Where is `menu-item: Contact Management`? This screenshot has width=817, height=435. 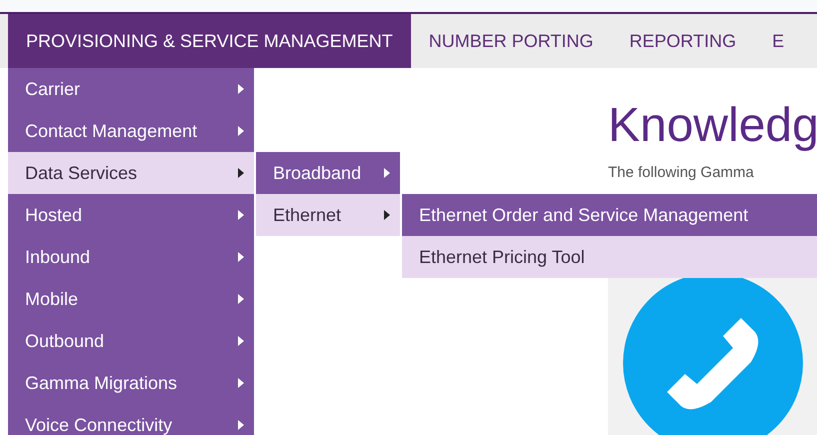
menu-item: Contact Management is located at coordinates (131, 131).